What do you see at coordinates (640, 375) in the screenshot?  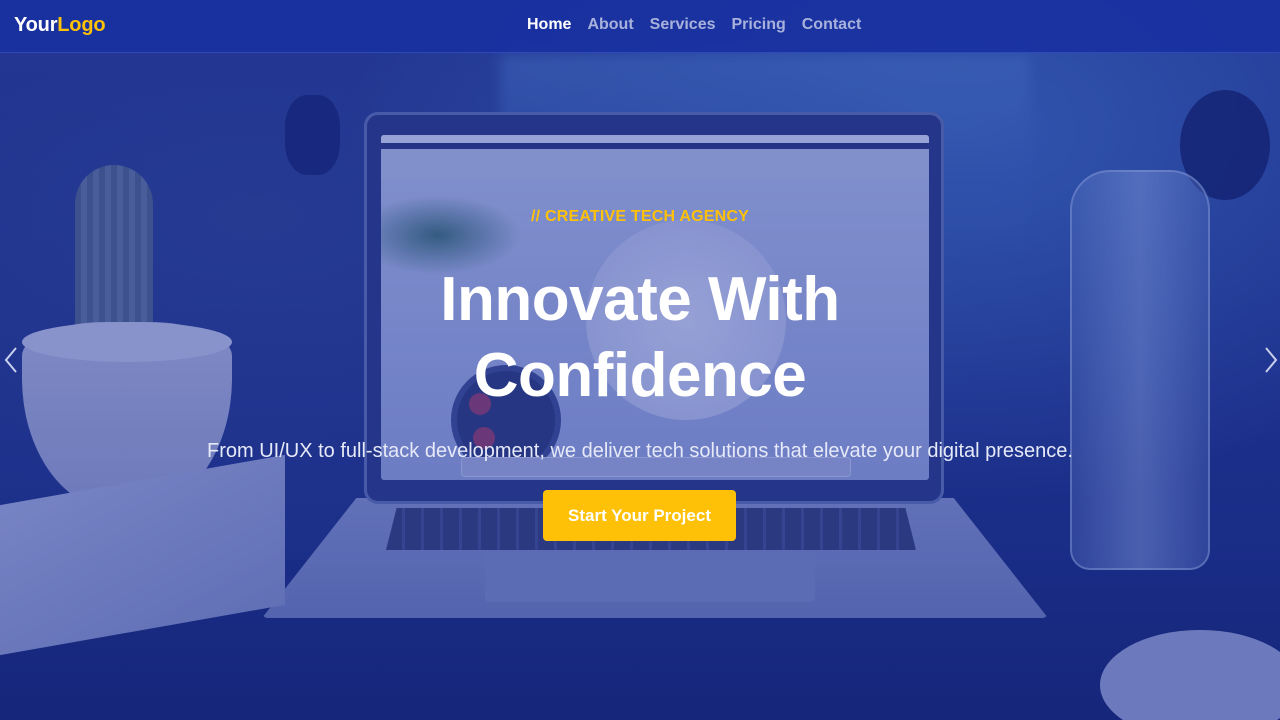 I see `hero-headline-line2: Confidence` at bounding box center [640, 375].